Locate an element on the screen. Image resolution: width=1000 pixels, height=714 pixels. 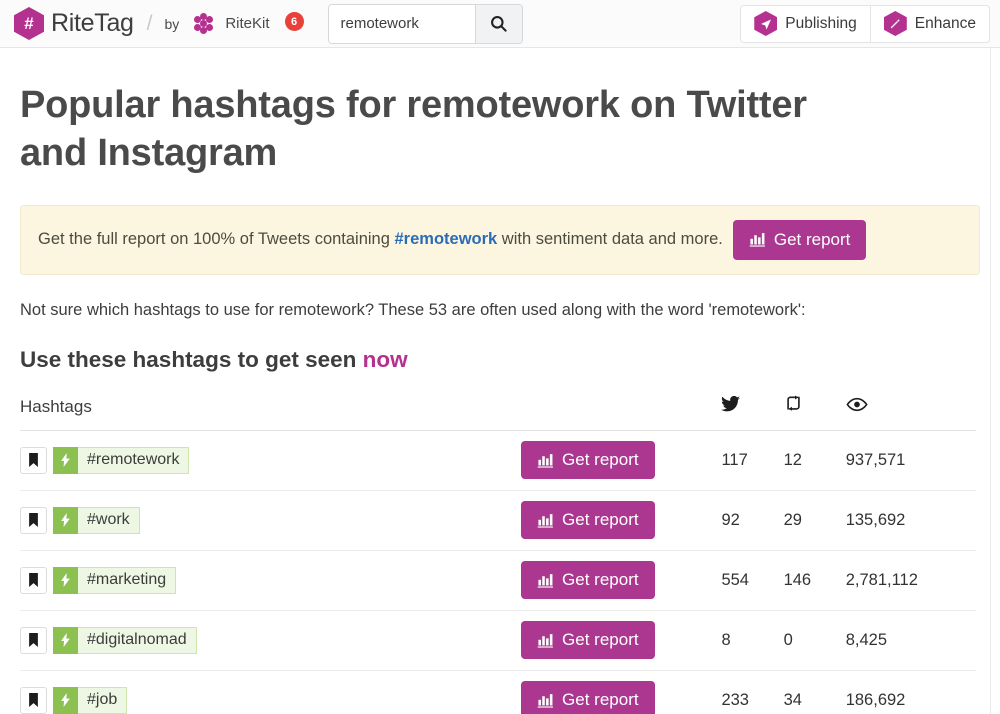
promo-hashtag-link: #remotework is located at coordinates (446, 239).